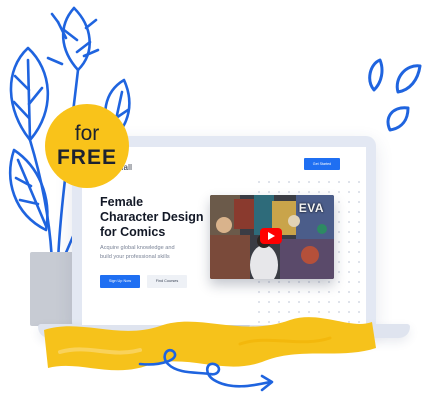  I want to click on for-free-badge: for FREE, so click(87, 146).